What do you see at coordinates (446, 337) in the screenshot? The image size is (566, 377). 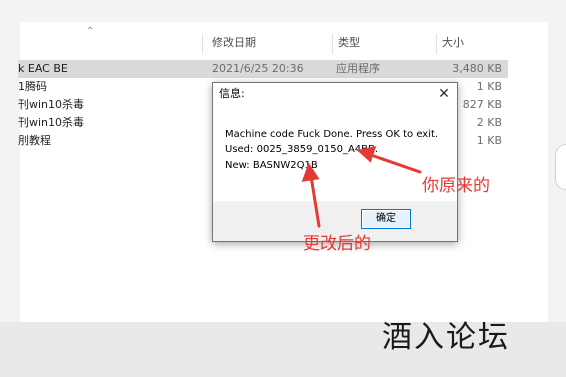 I see `forum-watermark: 酒入论坛` at bounding box center [446, 337].